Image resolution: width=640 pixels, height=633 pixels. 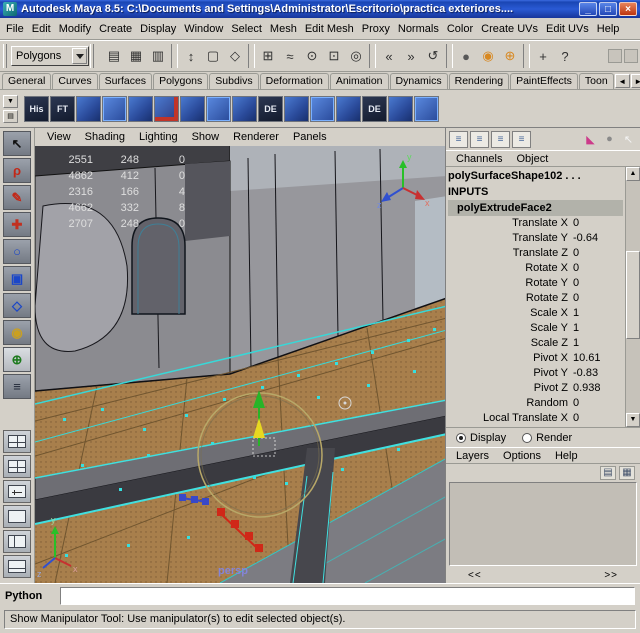 What do you see at coordinates (509, 29) in the screenshot?
I see `menubar-item-12: Create UVs` at bounding box center [509, 29].